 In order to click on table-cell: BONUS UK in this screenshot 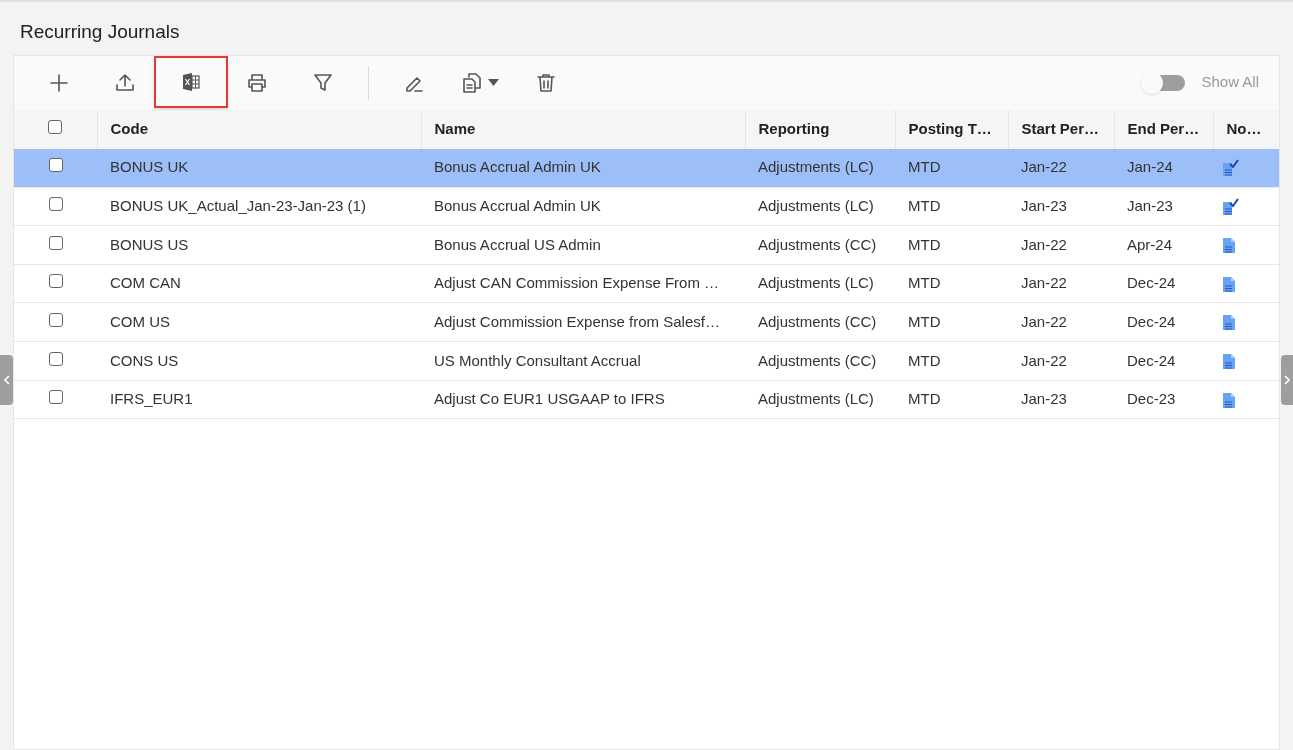, I will do `click(149, 167)`.